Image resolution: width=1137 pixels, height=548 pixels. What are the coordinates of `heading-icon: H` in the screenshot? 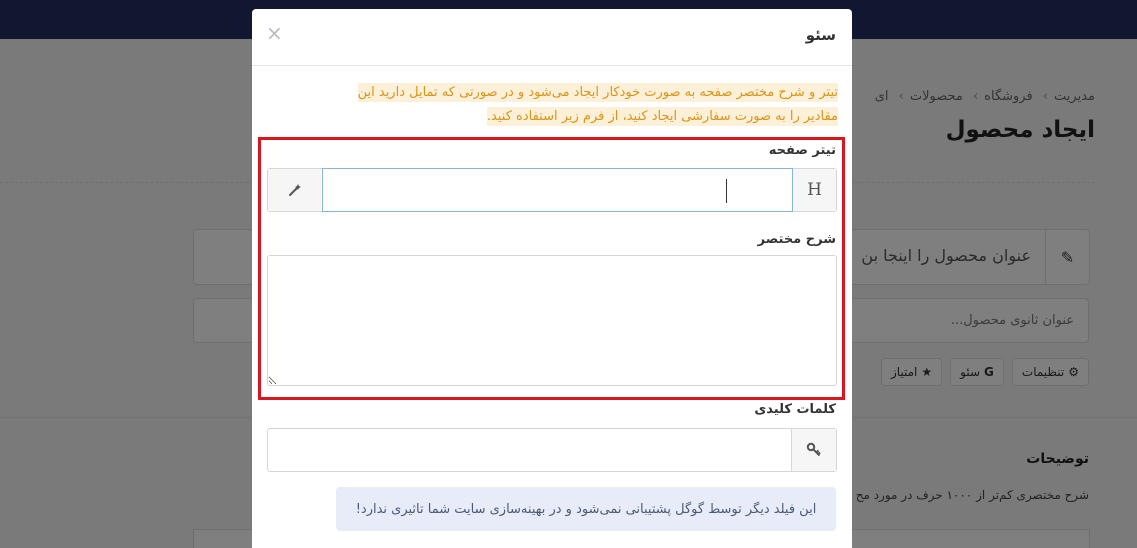 It's located at (814, 190).